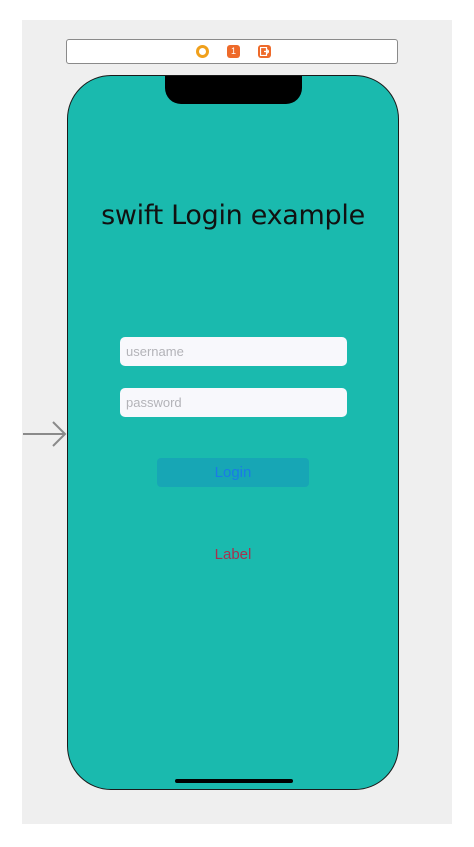  Describe the element at coordinates (233, 215) in the screenshot. I see `page-title: swift Login example` at that location.